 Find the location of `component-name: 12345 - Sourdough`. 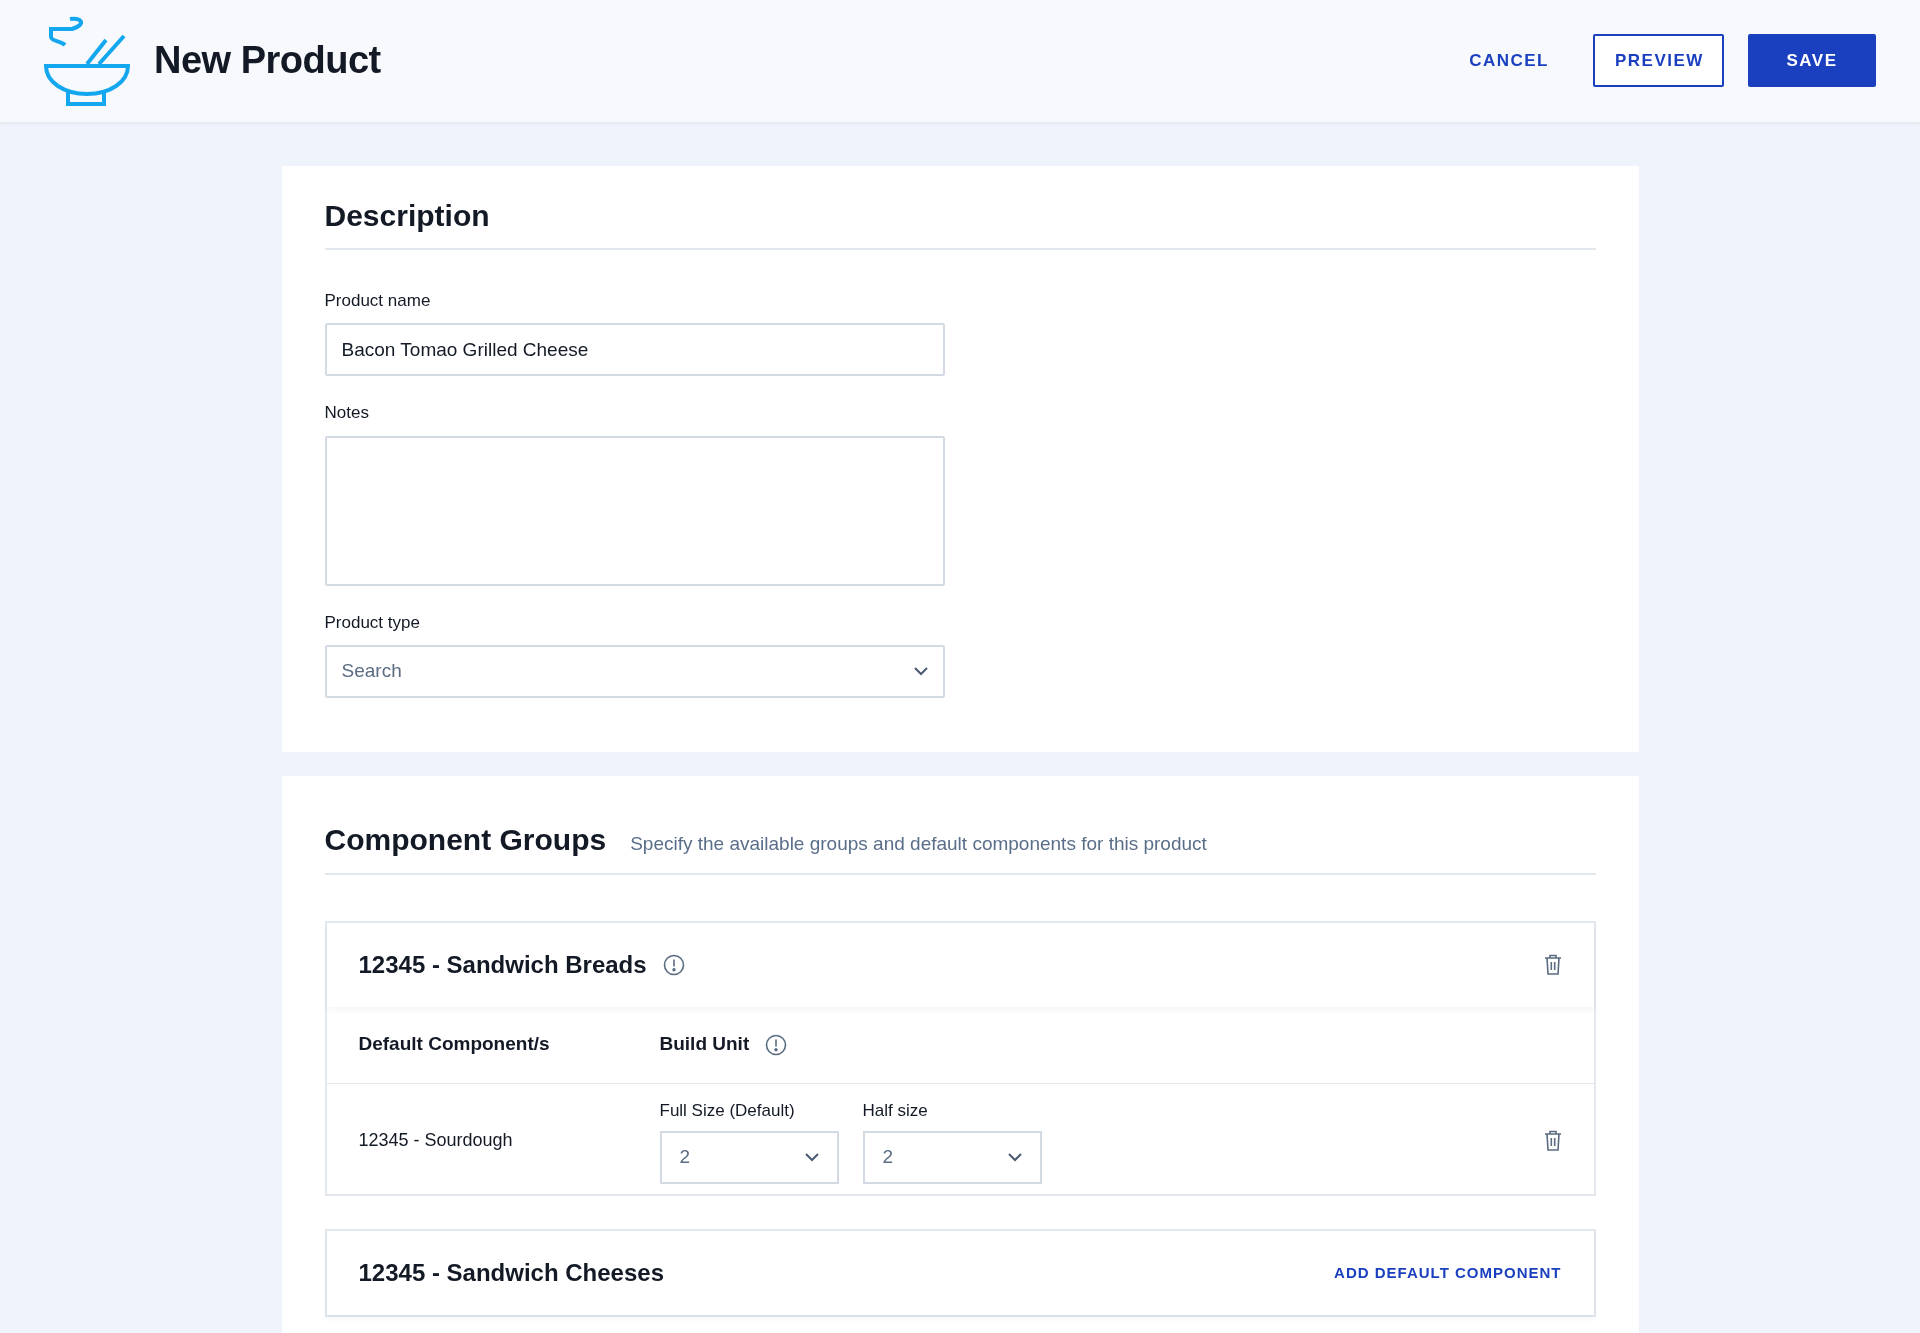

component-name: 12345 - Sourdough is located at coordinates (436, 1141).